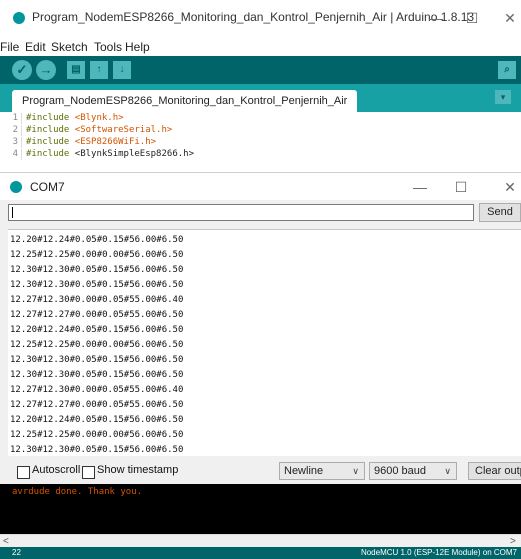  I want to click on show-timestamp-label: Show timestamp, so click(138, 470).